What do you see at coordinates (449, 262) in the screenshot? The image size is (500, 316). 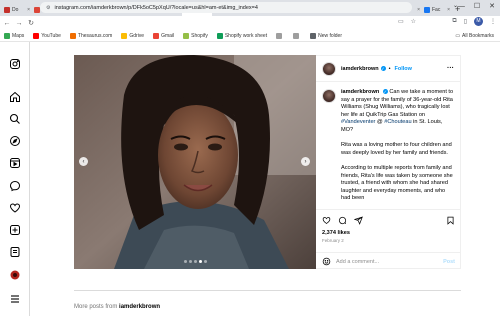 I see `post-comment-button: Post` at bounding box center [449, 262].